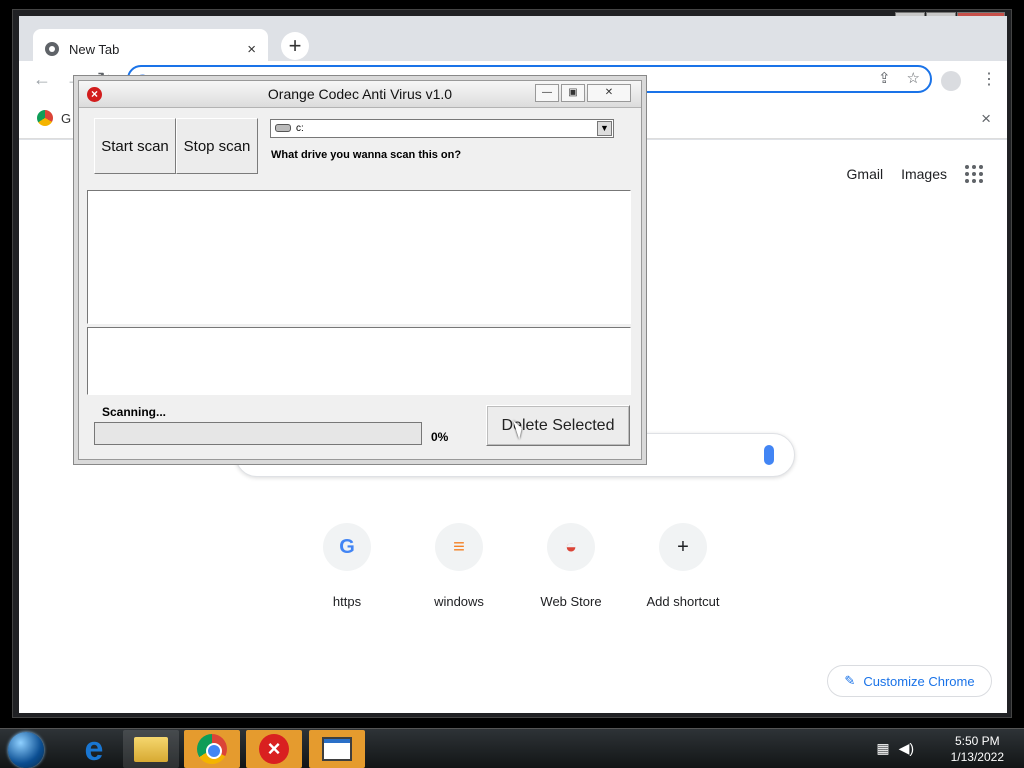 The image size is (1024, 768). Describe the element at coordinates (359, 361) in the screenshot. I see `details-pane` at that location.